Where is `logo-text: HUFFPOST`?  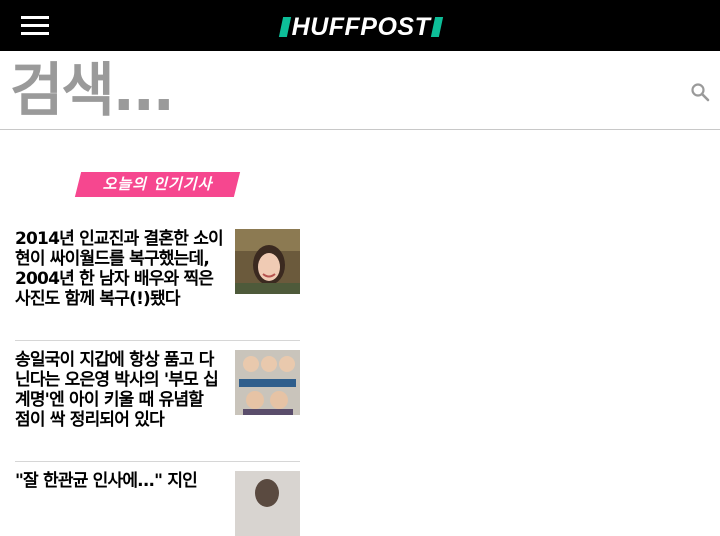 logo-text: HUFFPOST is located at coordinates (361, 27).